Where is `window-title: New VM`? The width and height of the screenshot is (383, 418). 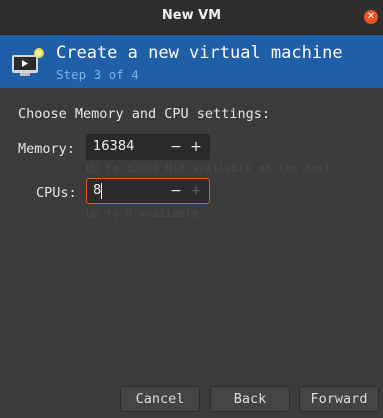 window-title: New VM is located at coordinates (191, 15).